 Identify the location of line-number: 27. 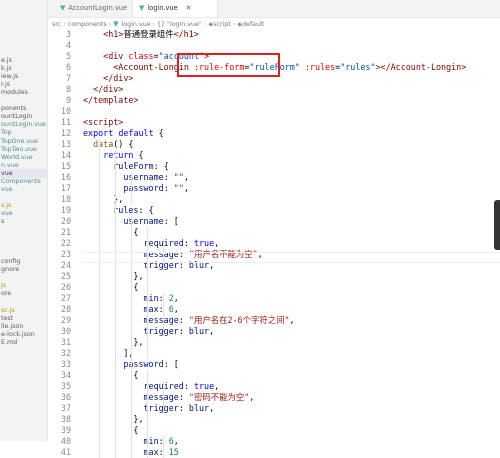
(65, 298).